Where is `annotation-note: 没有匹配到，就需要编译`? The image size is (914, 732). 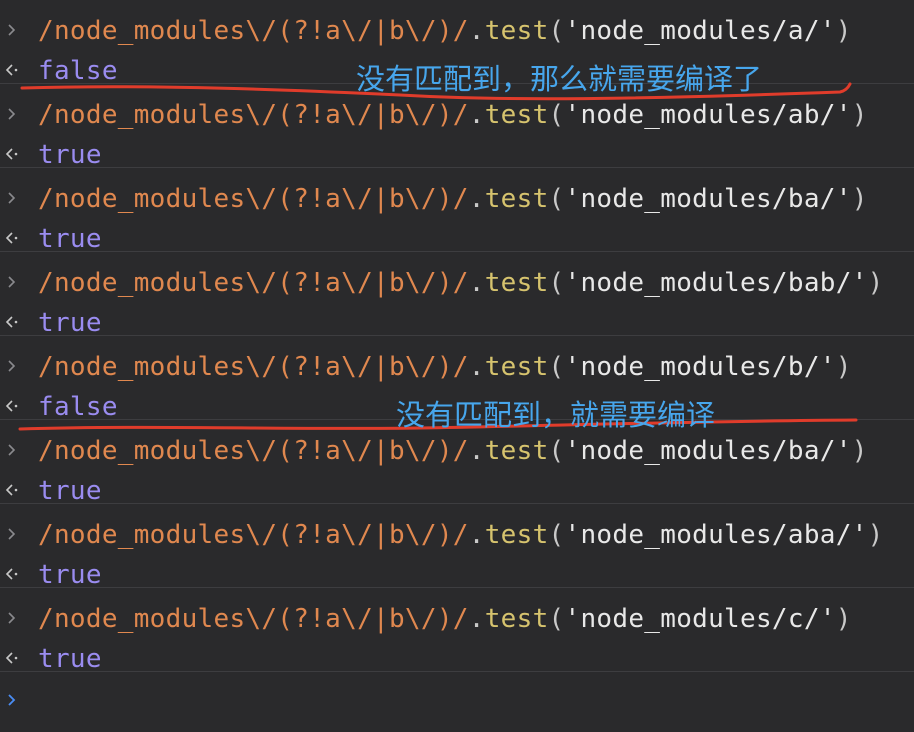
annotation-note: 没有匹配到，就需要编译 is located at coordinates (556, 415).